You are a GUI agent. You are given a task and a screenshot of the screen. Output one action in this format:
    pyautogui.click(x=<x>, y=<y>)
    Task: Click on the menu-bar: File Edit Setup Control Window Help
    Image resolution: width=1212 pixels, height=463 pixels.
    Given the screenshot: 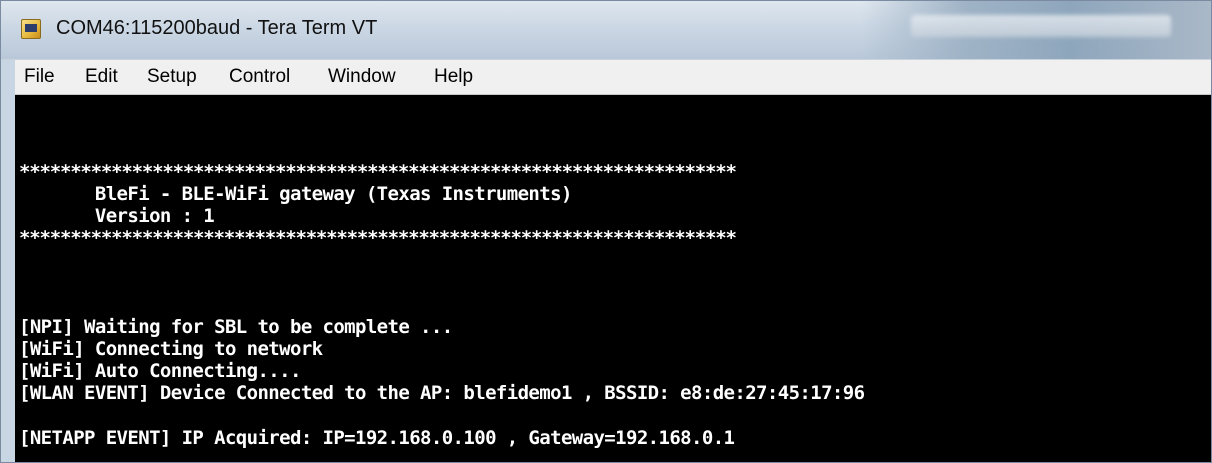 What is the action you would take?
    pyautogui.click(x=606, y=77)
    